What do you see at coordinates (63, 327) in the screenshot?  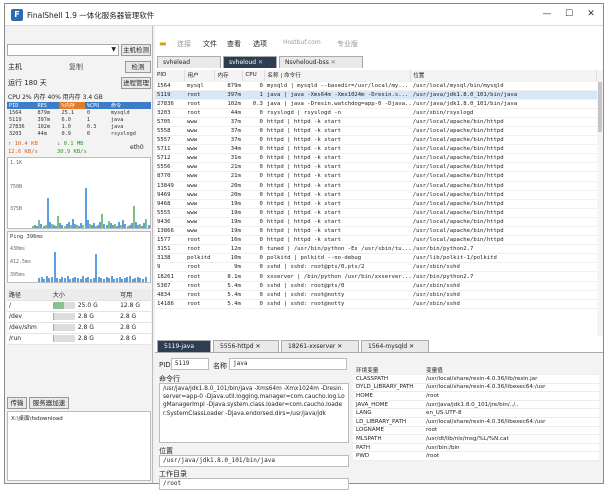 I see `disk-usage-bar` at bounding box center [63, 327].